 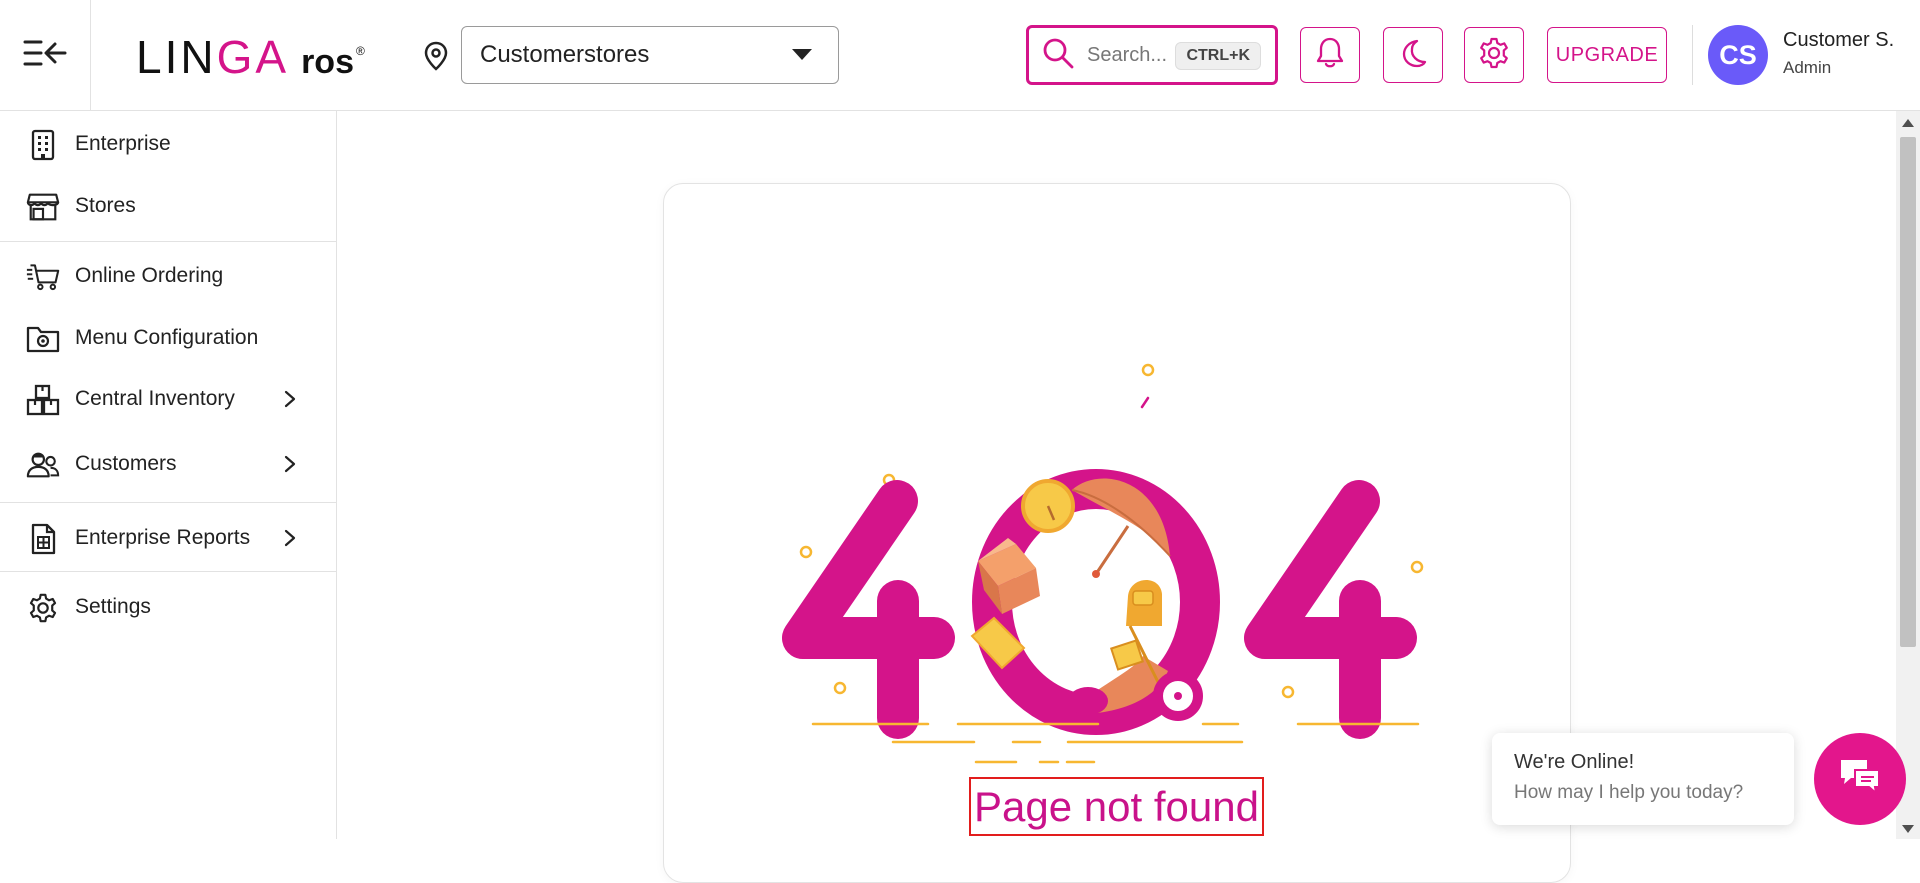 I want to click on sidebar-item-settings: Settings, so click(x=168, y=607).